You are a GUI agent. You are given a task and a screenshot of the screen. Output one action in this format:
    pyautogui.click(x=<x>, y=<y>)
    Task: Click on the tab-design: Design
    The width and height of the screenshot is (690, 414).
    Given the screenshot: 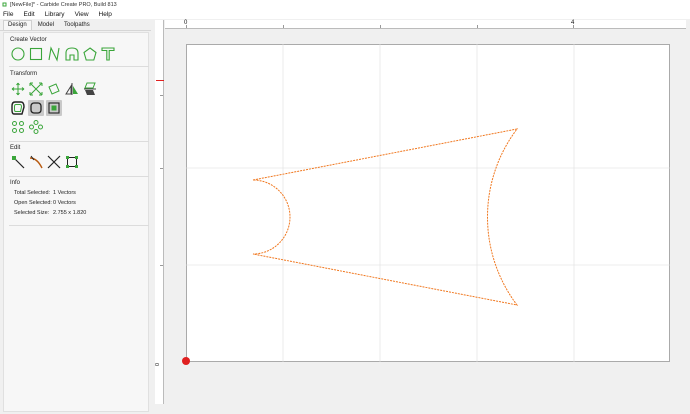 What is the action you would take?
    pyautogui.click(x=17, y=25)
    